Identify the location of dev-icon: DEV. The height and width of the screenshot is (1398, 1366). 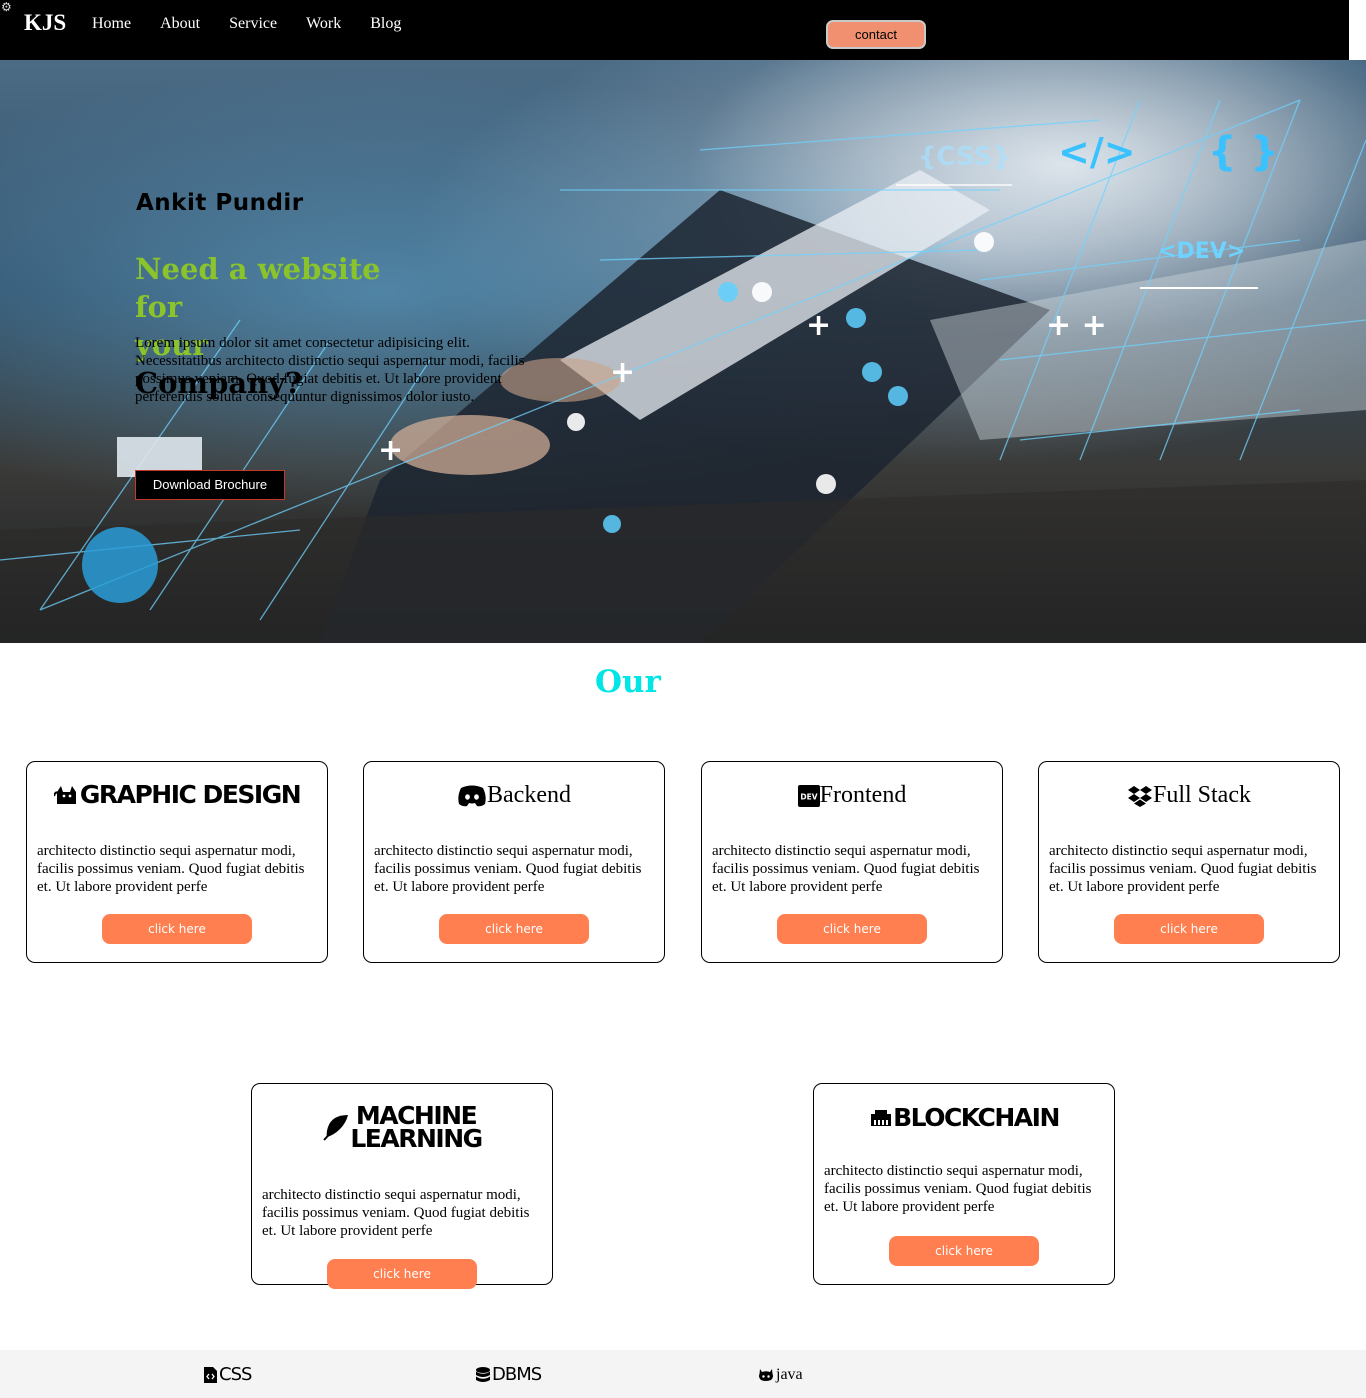
(808, 795).